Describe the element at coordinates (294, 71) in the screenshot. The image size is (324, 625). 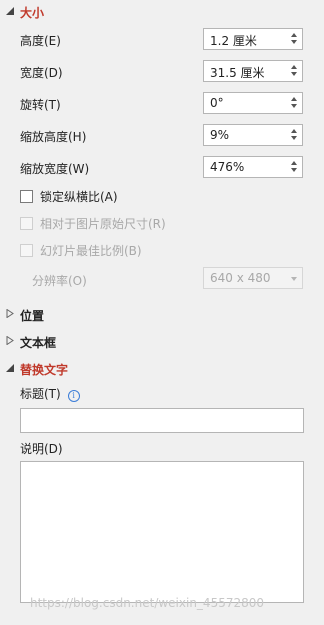
I see `width-spinner` at that location.